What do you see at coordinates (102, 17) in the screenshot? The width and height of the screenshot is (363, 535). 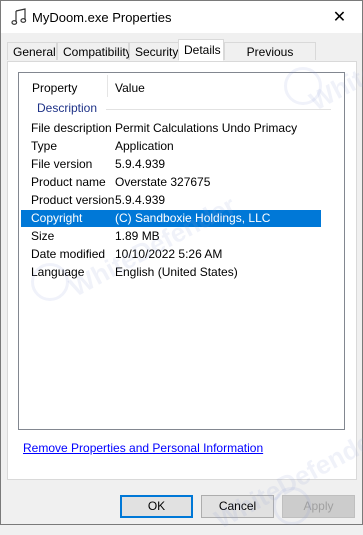 I see `window-title: MyDoom.exe Properties` at bounding box center [102, 17].